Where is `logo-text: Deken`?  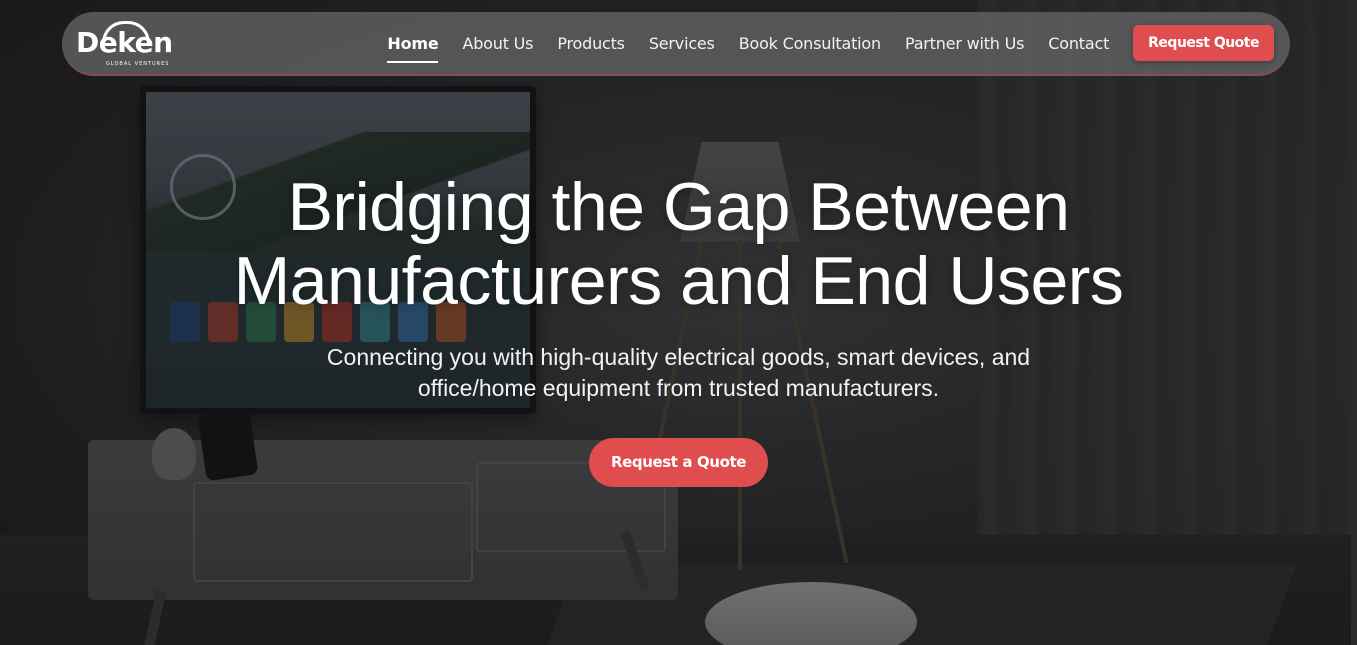
logo-text: Deken is located at coordinates (124, 42).